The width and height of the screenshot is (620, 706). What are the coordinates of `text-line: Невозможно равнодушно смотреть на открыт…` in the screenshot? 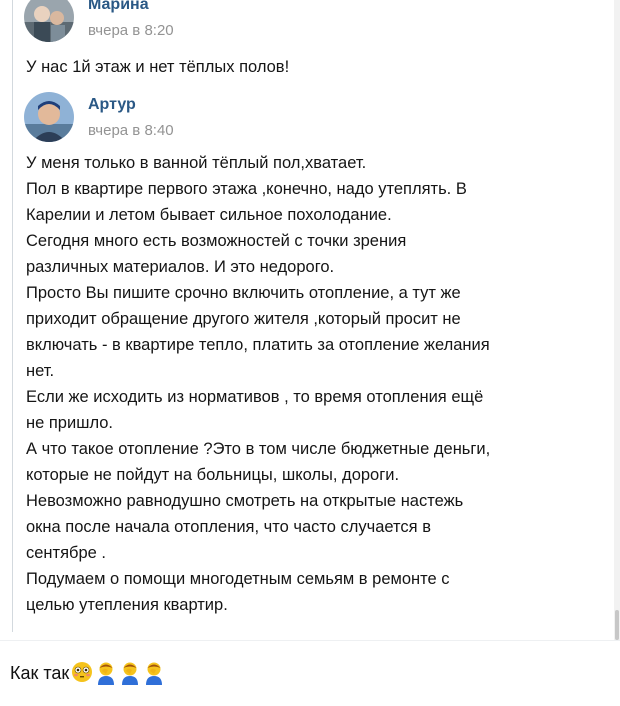 It's located at (245, 501).